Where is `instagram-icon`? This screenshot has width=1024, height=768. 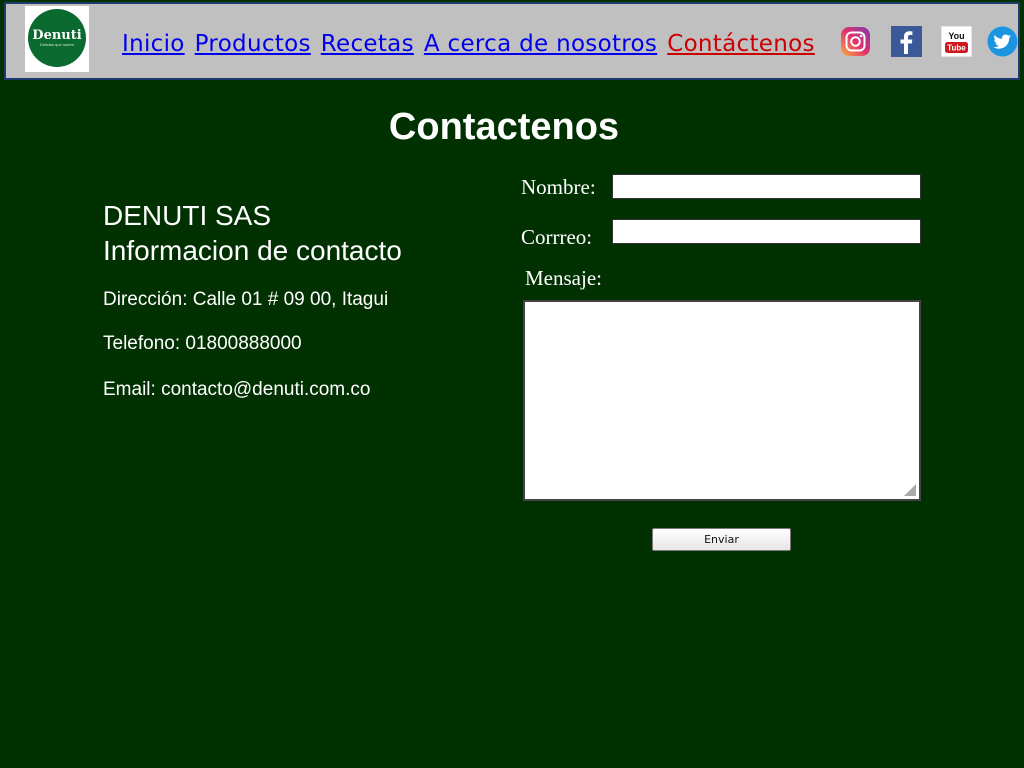 instagram-icon is located at coordinates (855, 41).